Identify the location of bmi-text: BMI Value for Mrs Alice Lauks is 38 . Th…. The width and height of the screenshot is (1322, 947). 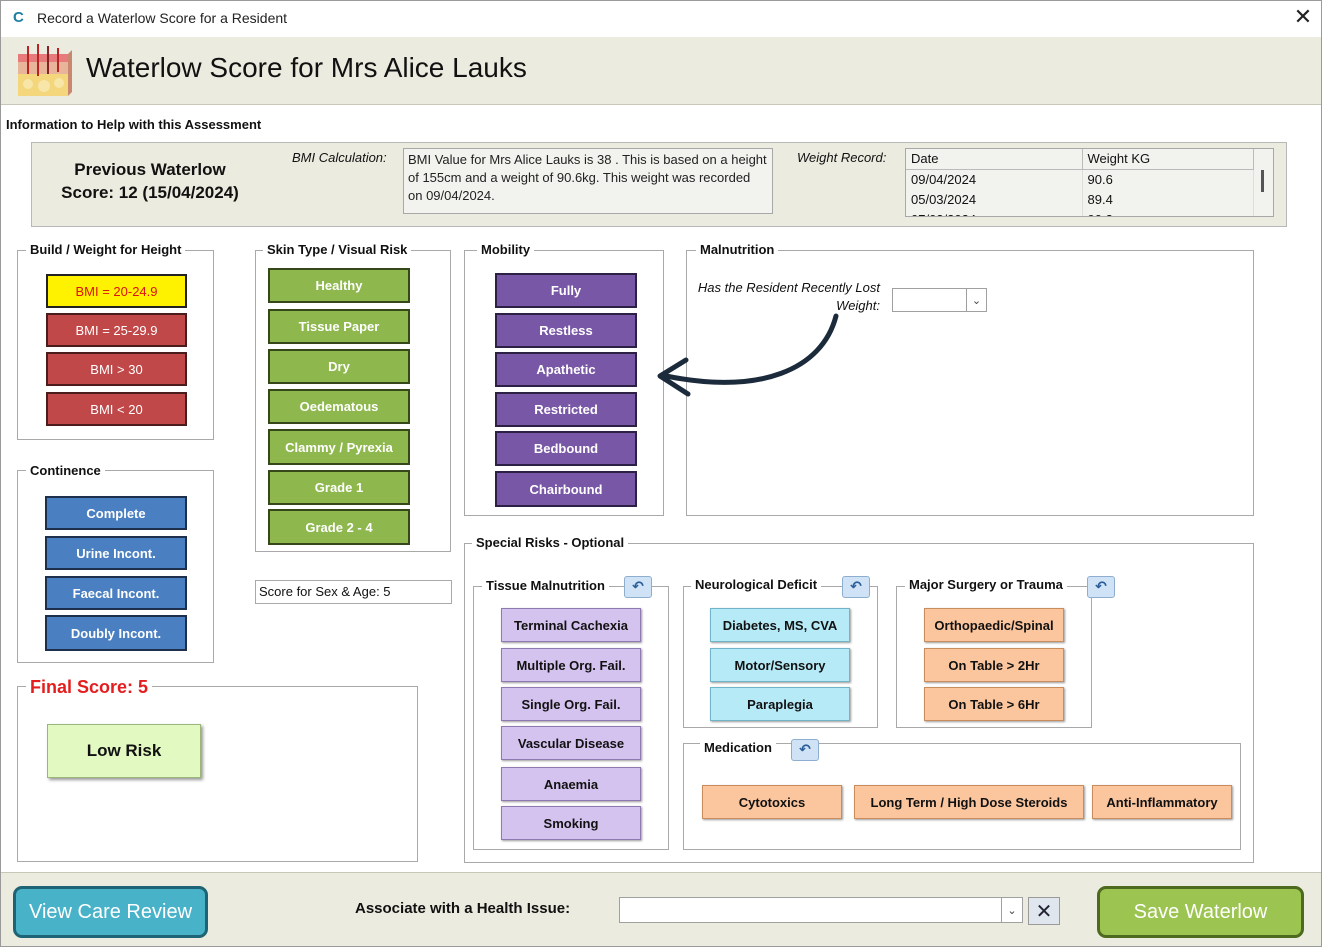
(588, 181).